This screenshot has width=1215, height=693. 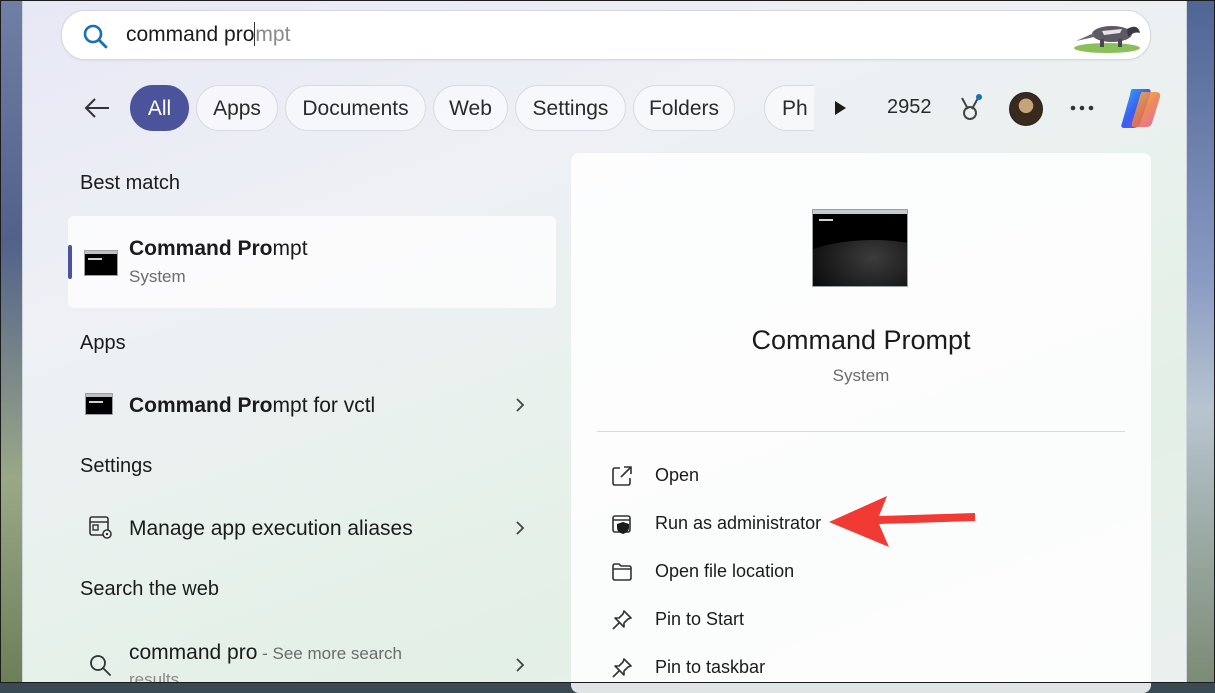 I want to click on action-pin-to-start-label: Pin to Start, so click(x=700, y=619).